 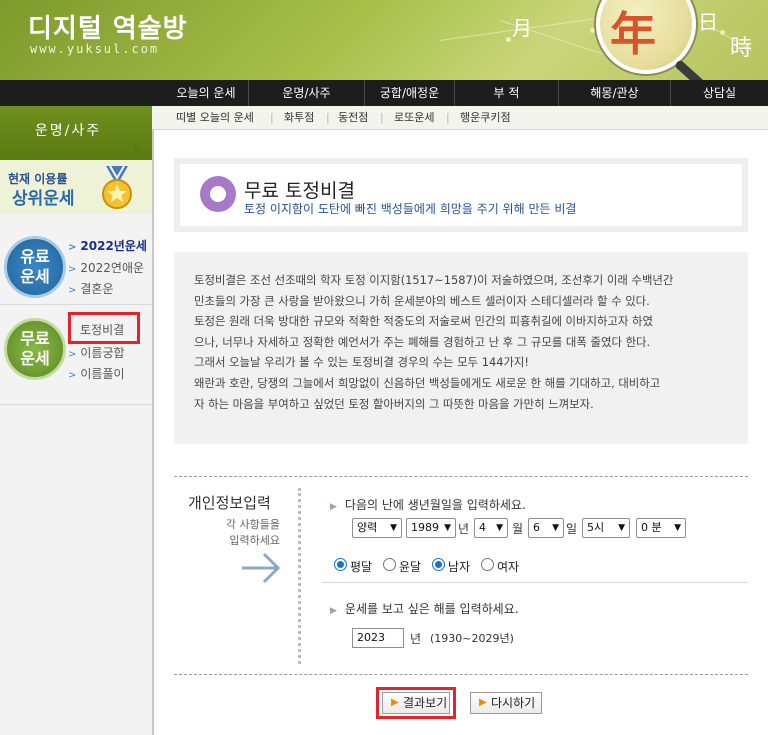 I want to click on subnav-coin: 동전점, so click(x=353, y=118).